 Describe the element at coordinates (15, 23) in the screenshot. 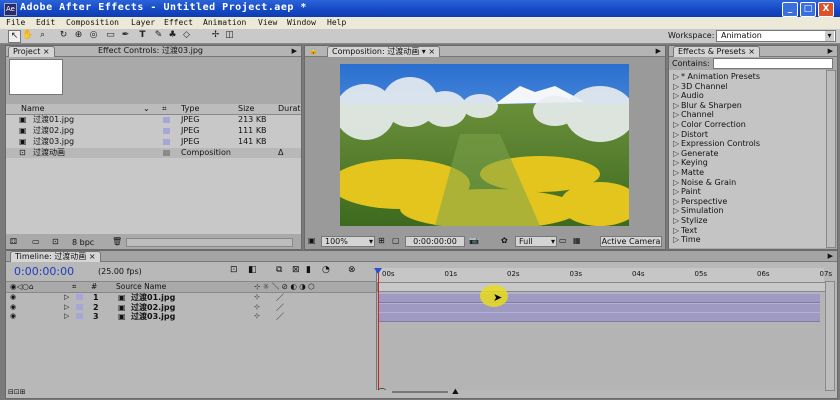

I see `menu-file: File` at that location.